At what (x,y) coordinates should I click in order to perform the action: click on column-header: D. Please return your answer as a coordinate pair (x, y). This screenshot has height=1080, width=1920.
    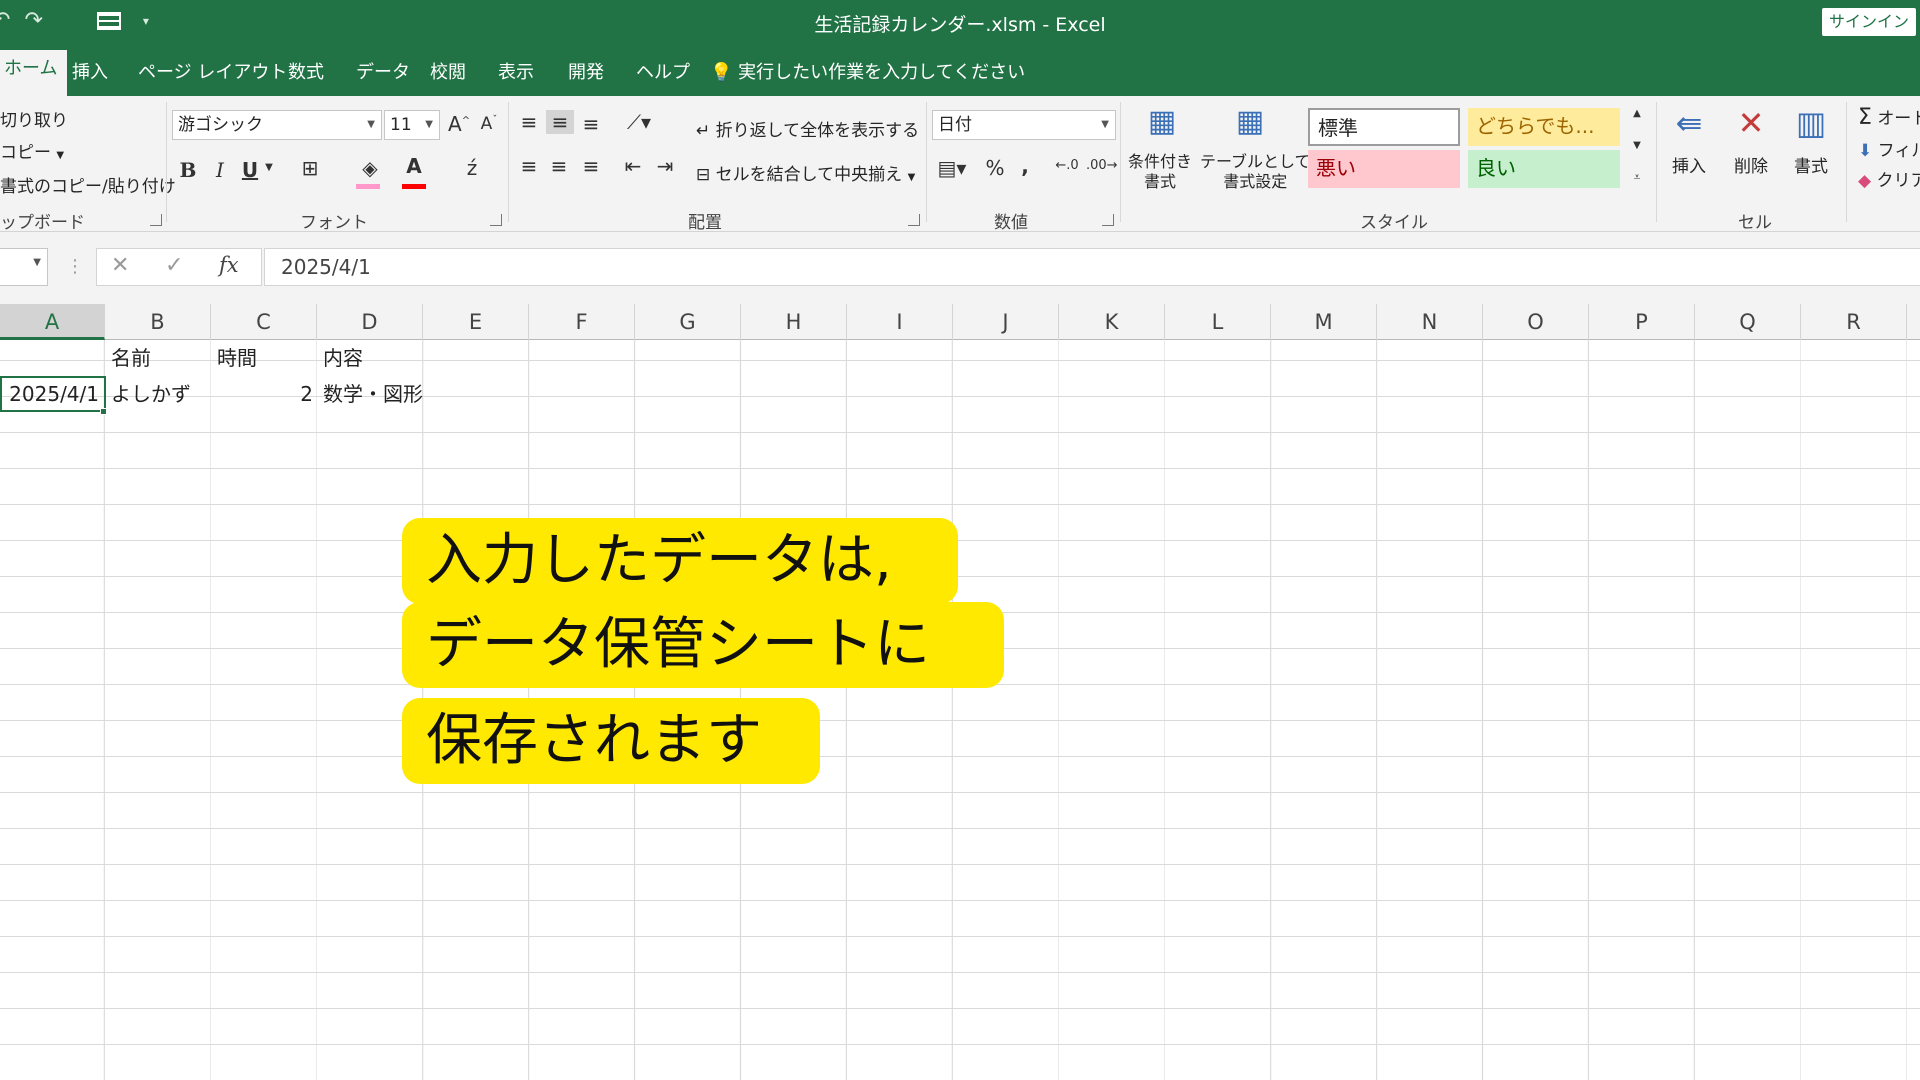
    Looking at the image, I should click on (370, 322).